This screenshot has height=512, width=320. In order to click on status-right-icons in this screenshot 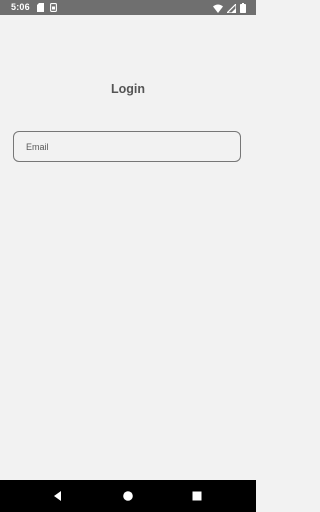, I will do `click(229, 8)`.